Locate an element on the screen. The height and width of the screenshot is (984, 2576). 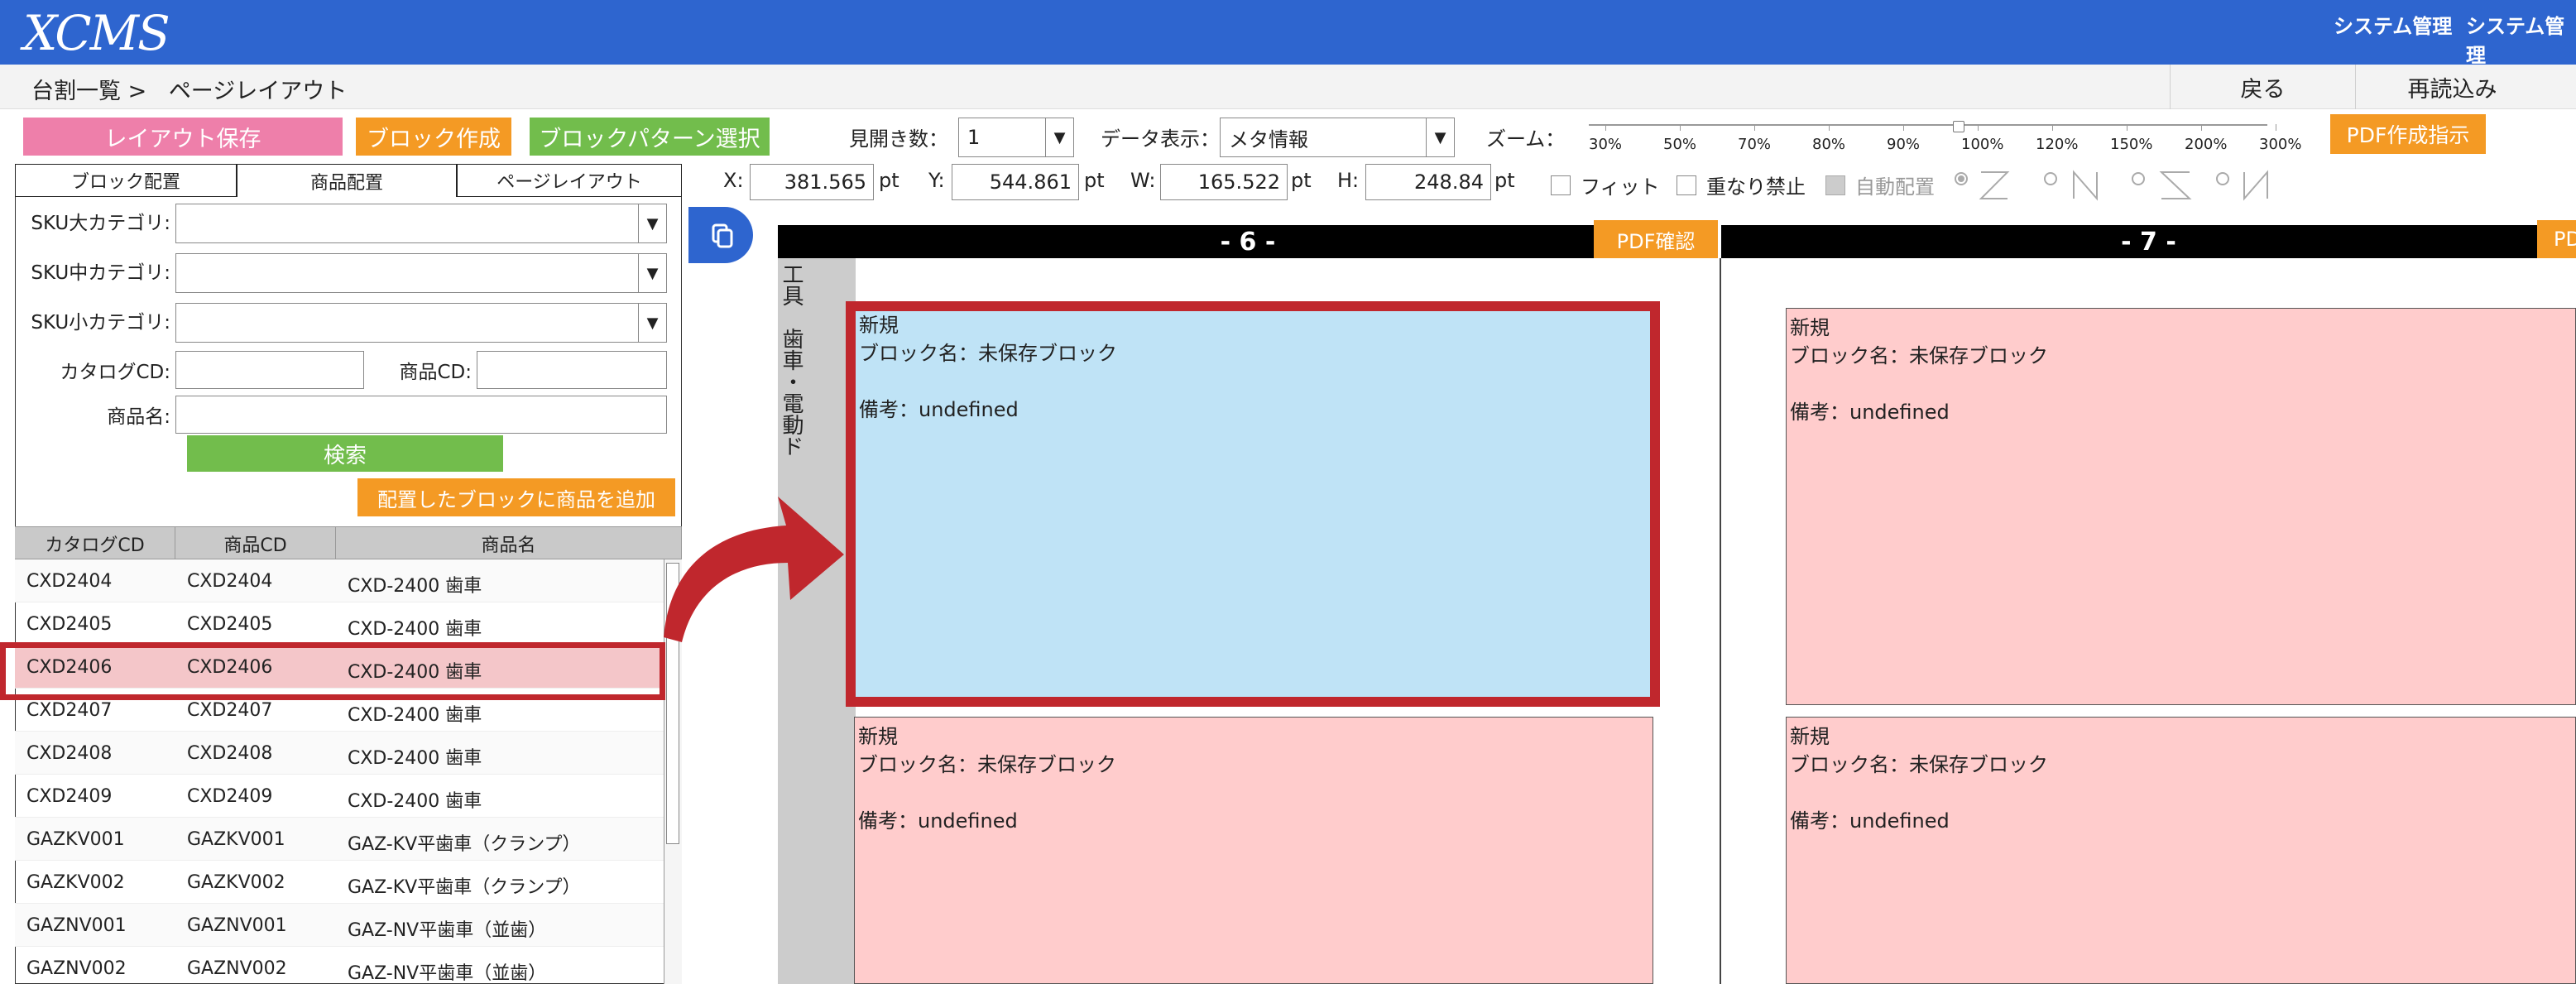
table-row: CXD2409 CXD2409 CXD-2400 歯車 is located at coordinates (346, 796).